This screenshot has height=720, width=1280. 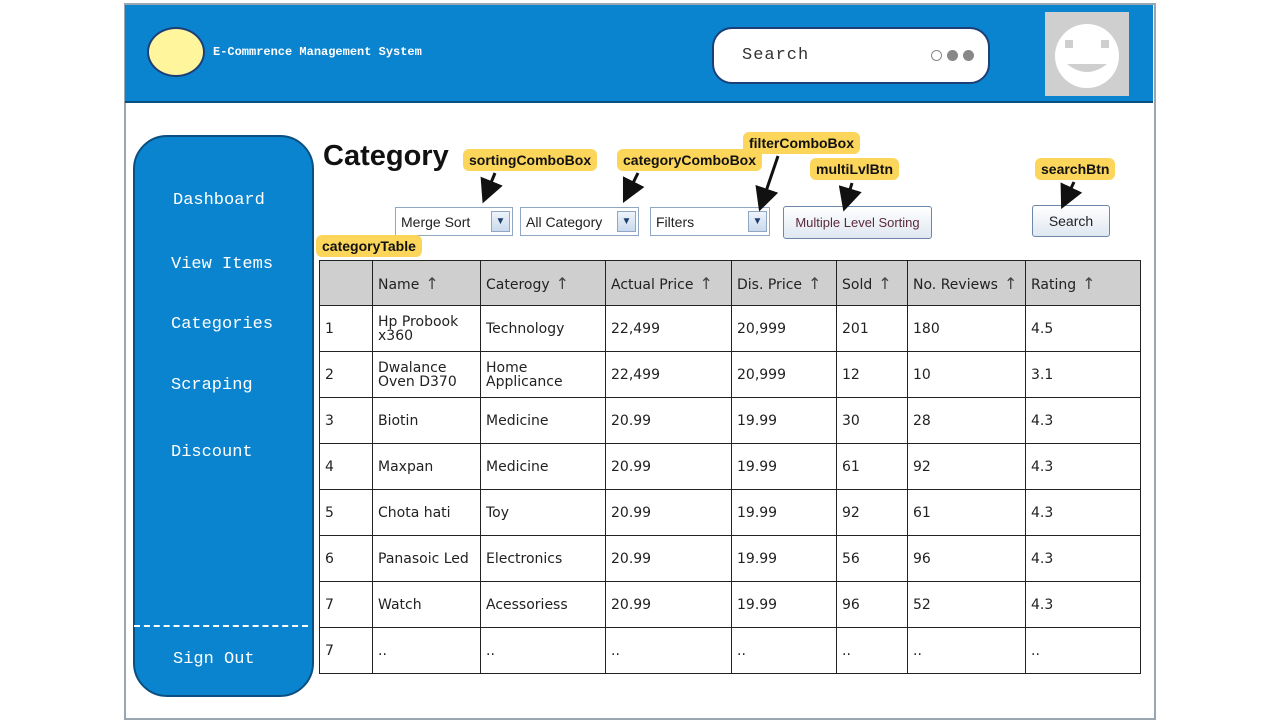 I want to click on table-cell: Watch, so click(x=426, y=604).